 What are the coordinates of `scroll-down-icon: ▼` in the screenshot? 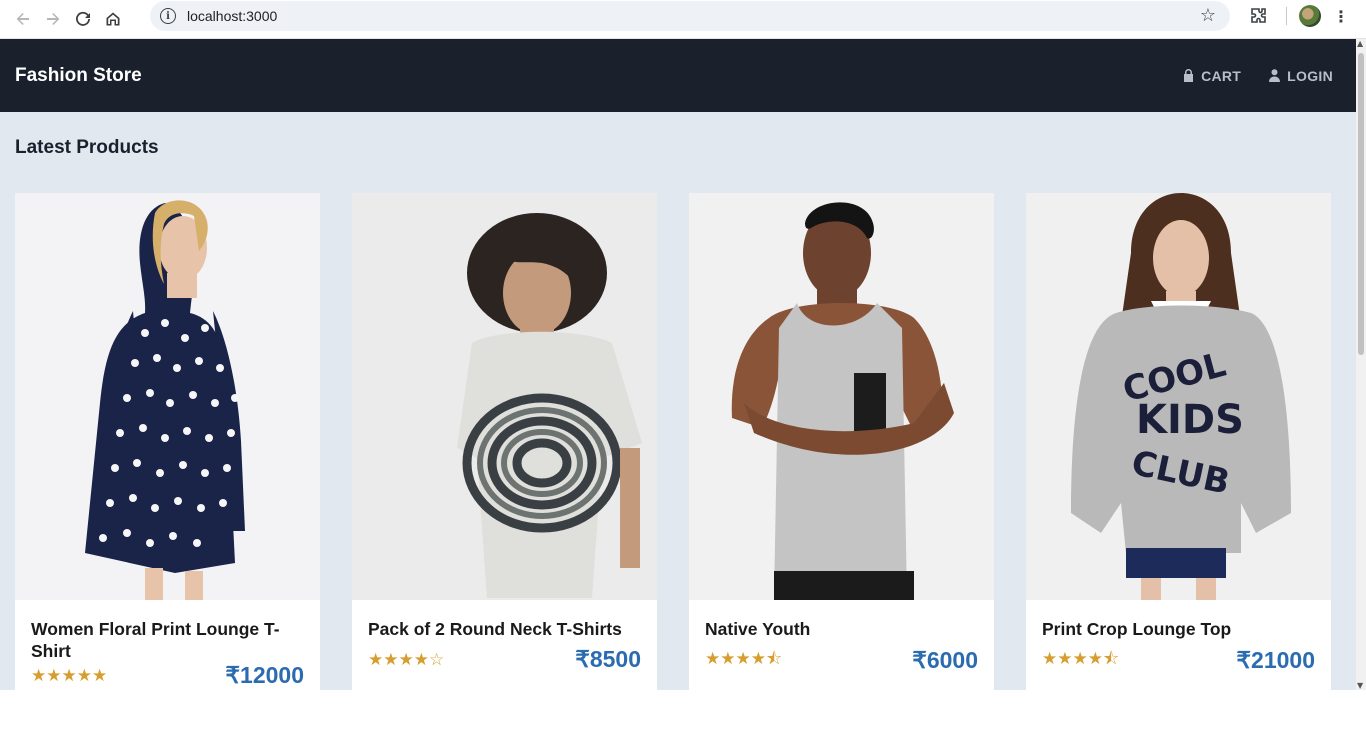 It's located at (1360, 685).